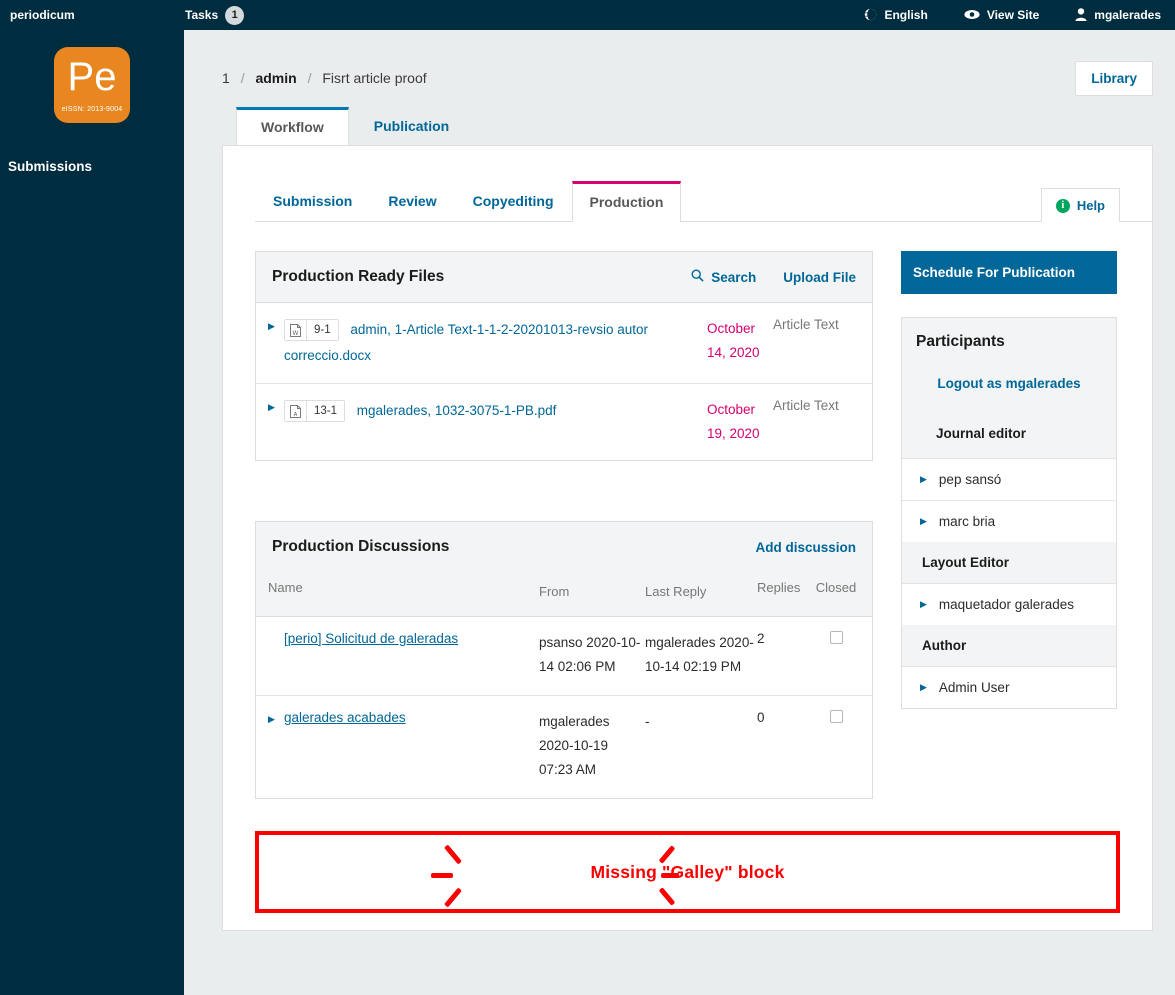 This screenshot has width=1175, height=995. Describe the element at coordinates (734, 277) in the screenshot. I see `search-label: Search` at that location.